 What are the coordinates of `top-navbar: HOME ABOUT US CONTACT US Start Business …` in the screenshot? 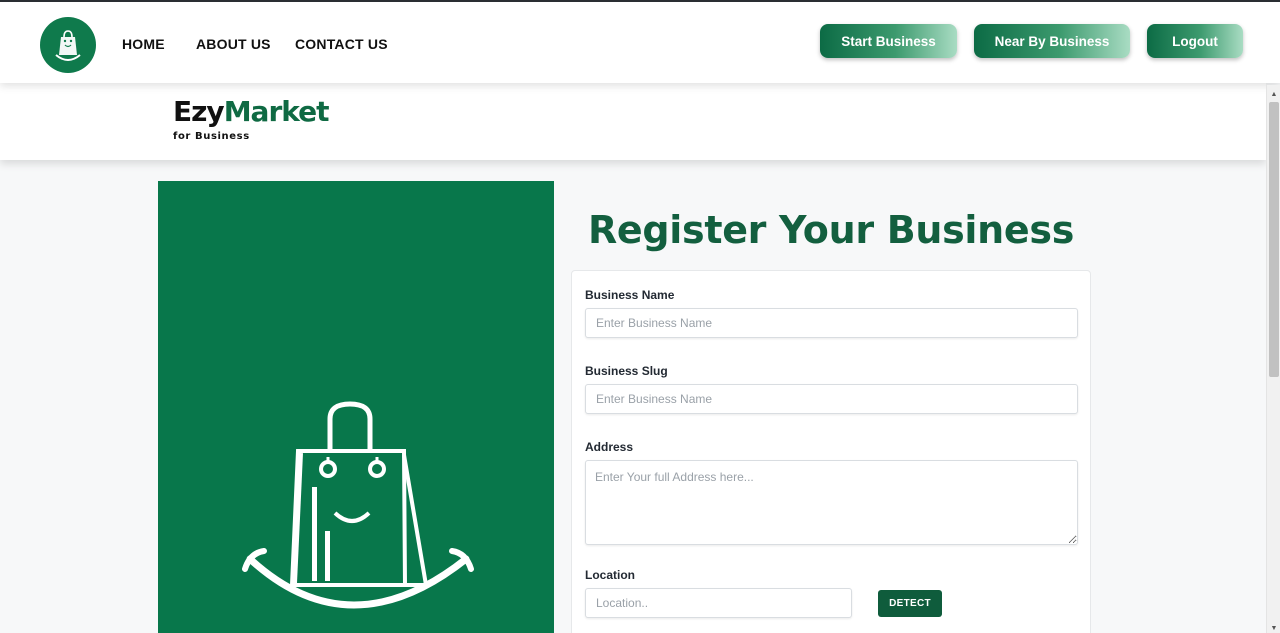 It's located at (640, 42).